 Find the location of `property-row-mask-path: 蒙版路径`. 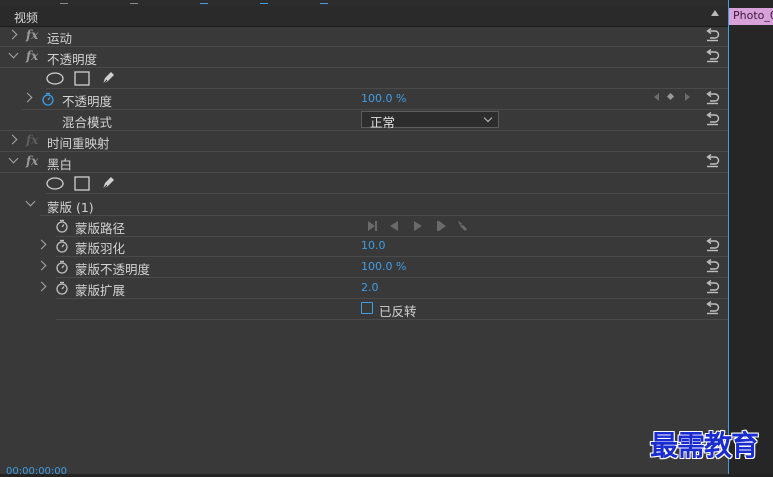

property-row-mask-path: 蒙版路径 is located at coordinates (364, 226).